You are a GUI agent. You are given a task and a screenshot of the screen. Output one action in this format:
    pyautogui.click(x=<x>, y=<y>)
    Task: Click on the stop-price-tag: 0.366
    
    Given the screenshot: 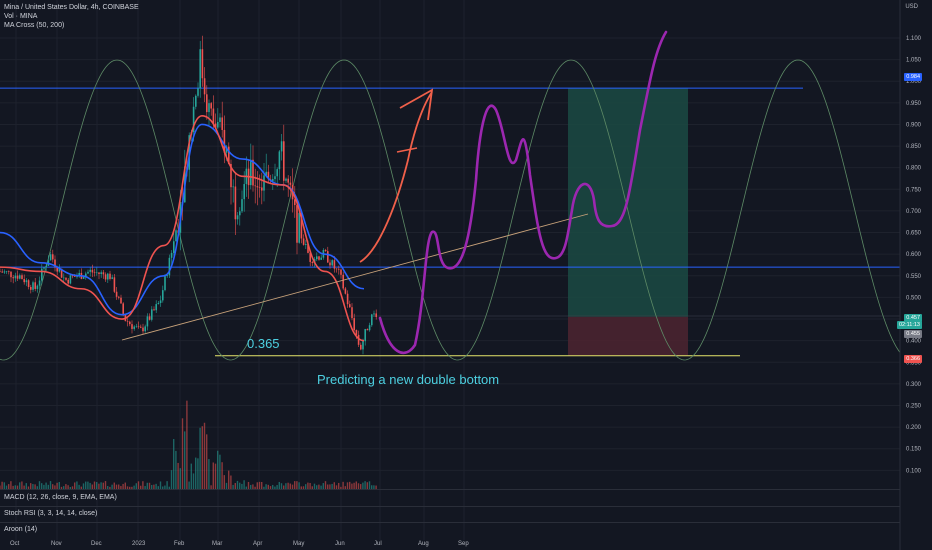 What is the action you would take?
    pyautogui.click(x=913, y=359)
    